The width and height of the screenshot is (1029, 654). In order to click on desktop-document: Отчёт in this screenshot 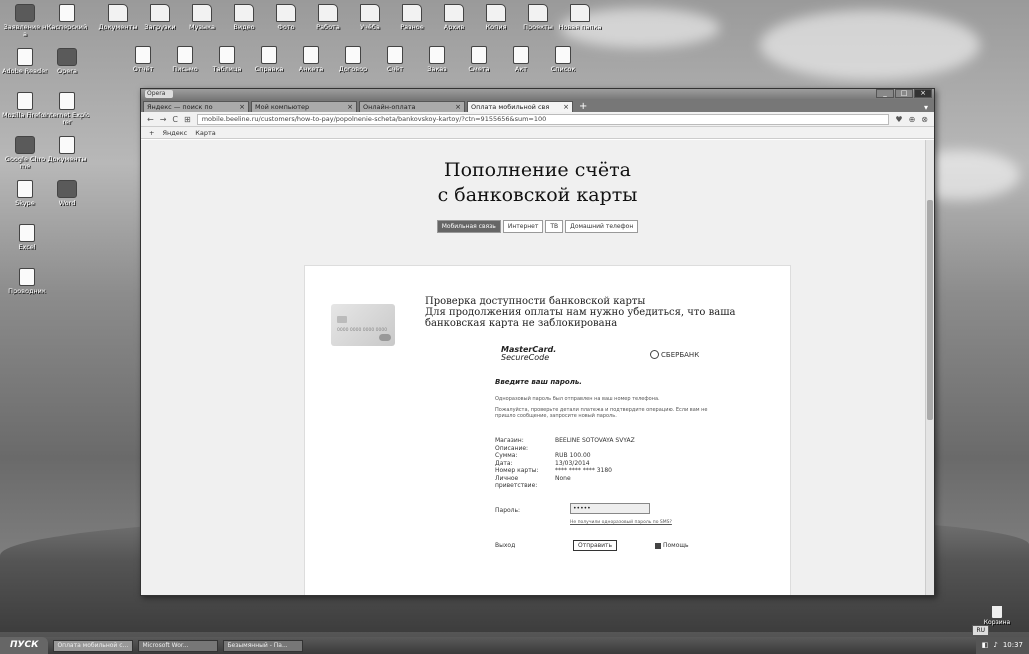, I will do `click(143, 59)`.